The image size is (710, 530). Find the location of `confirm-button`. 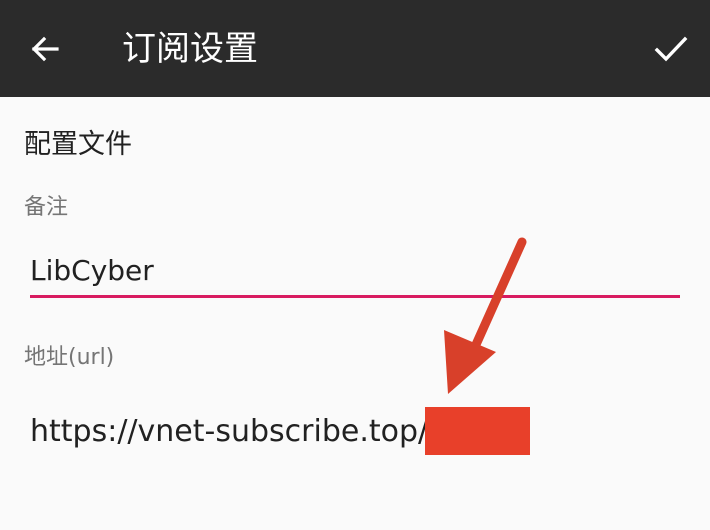

confirm-button is located at coordinates (671, 49).